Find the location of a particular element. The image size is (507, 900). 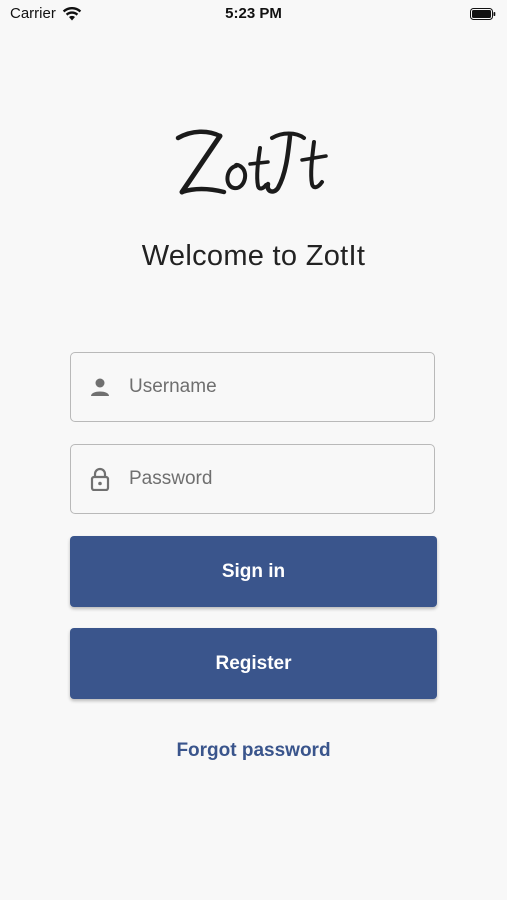

username-field is located at coordinates (252, 387).